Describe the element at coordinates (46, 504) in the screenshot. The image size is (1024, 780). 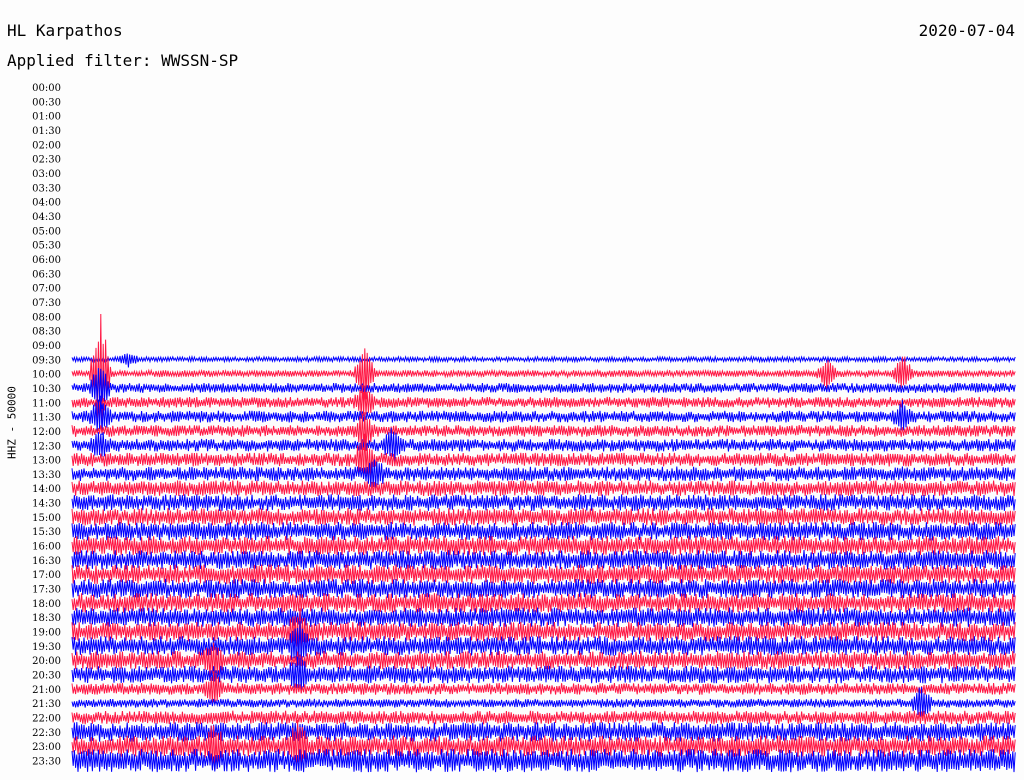
I see `tick-label: 14:30` at that location.